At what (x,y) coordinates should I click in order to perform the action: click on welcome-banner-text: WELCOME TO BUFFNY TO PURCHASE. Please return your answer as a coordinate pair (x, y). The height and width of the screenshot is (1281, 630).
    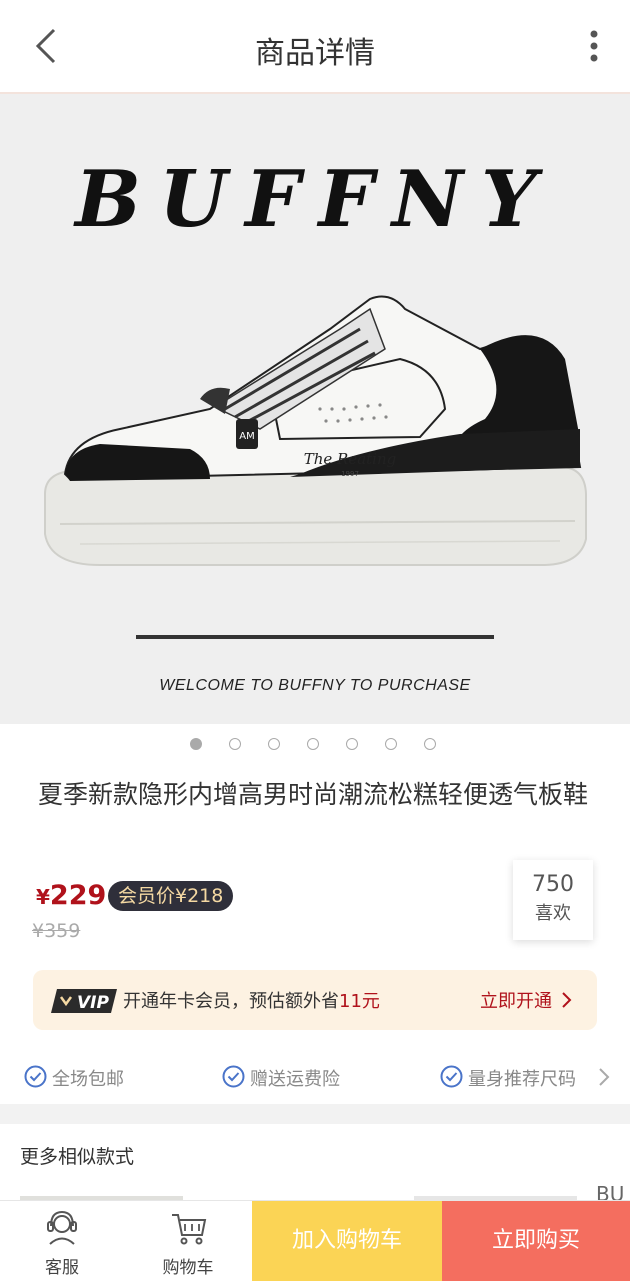
    Looking at the image, I should click on (315, 685).